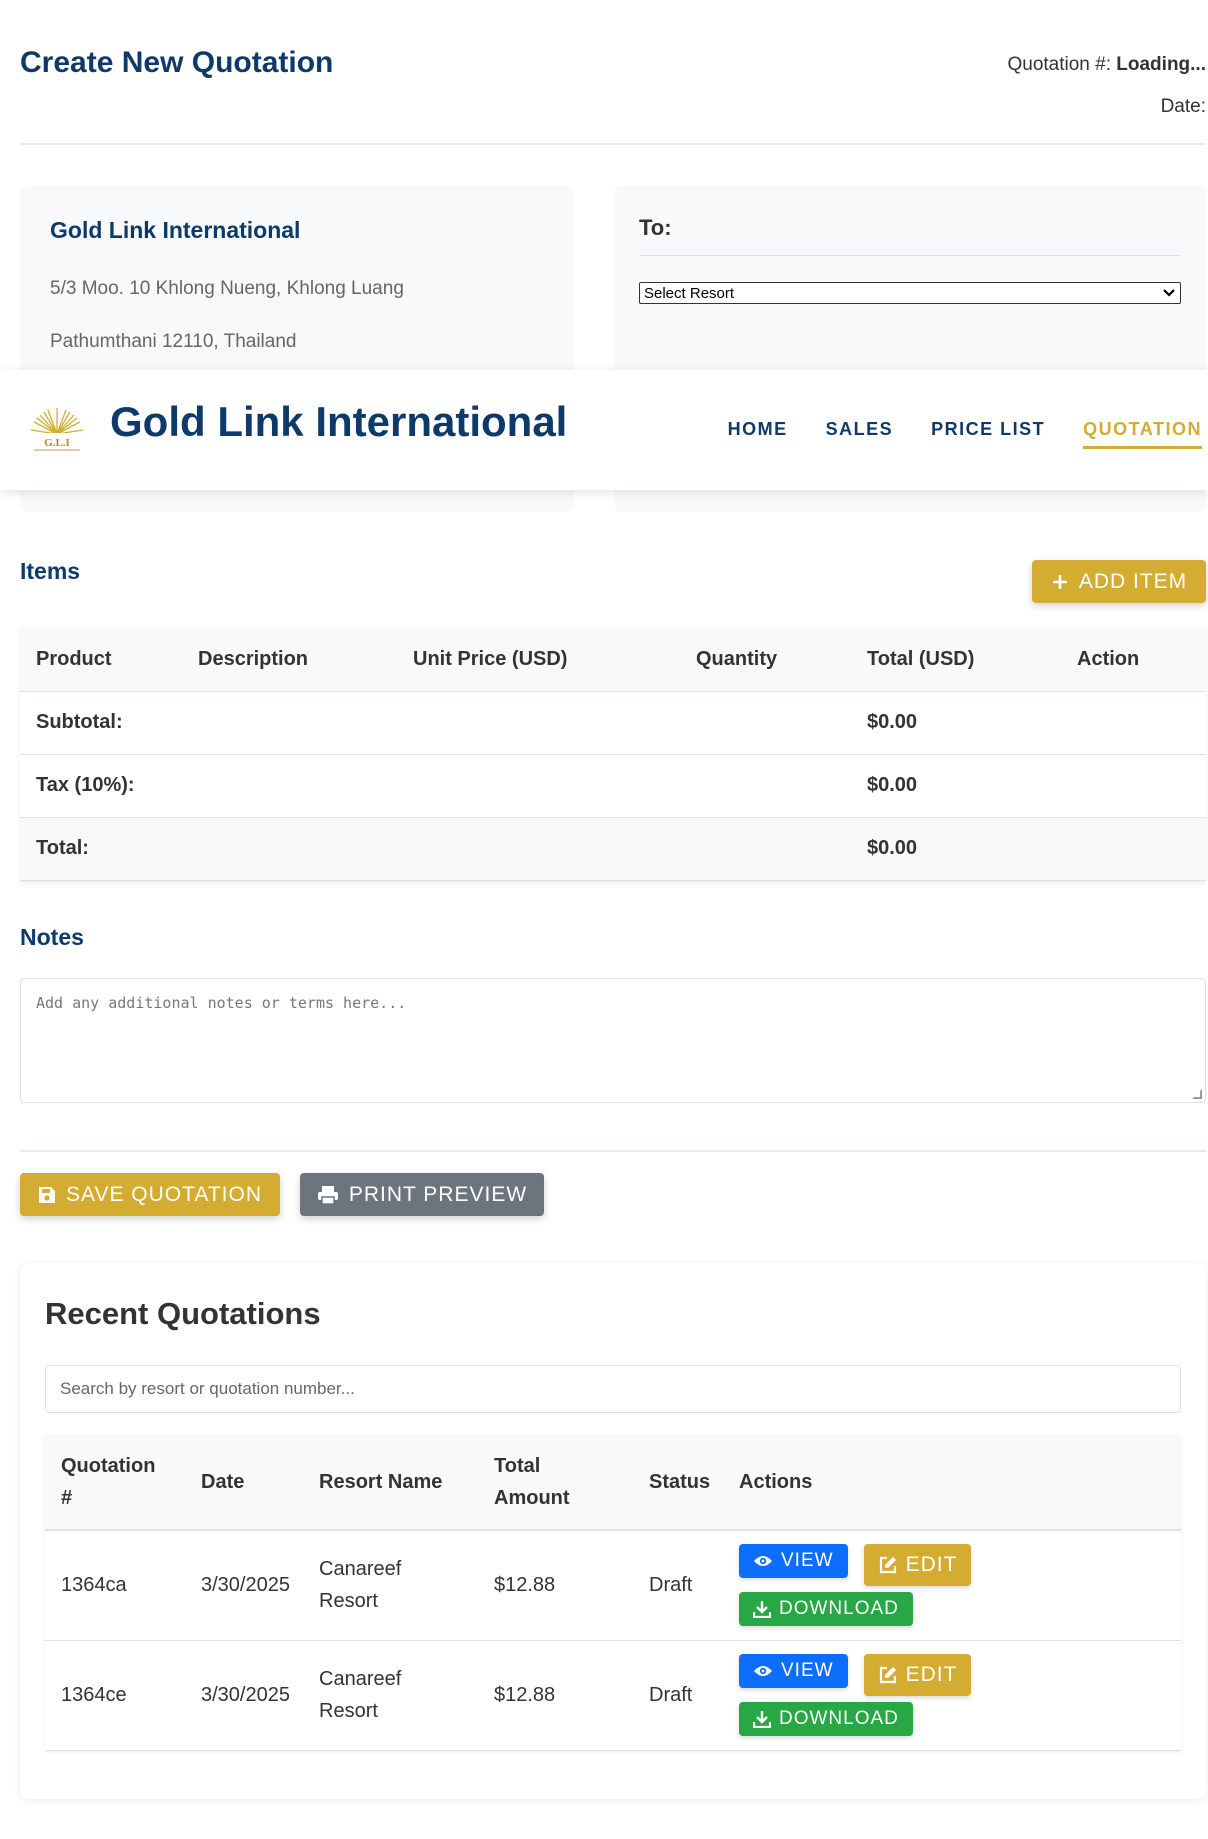 The height and width of the screenshot is (1839, 1208). Describe the element at coordinates (173, 341) in the screenshot. I see `company-address-line2: Pathumthani 12110, Thailand` at that location.